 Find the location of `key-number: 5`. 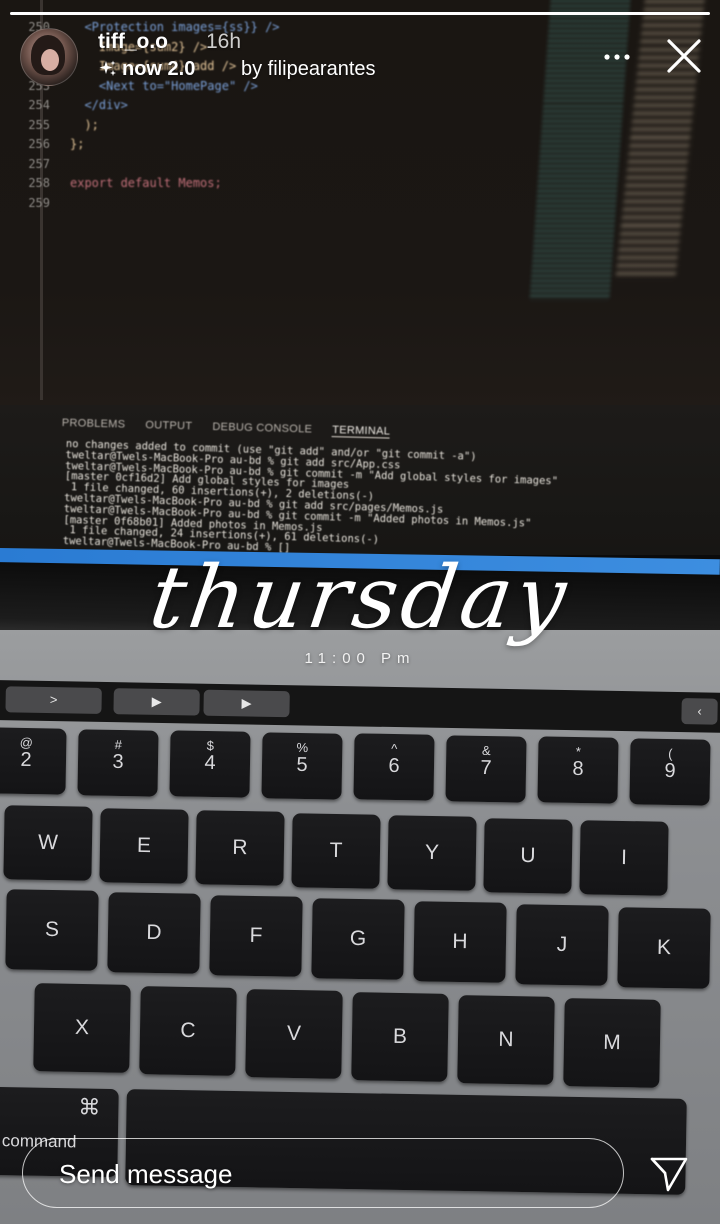

key-number: 5 is located at coordinates (302, 764).